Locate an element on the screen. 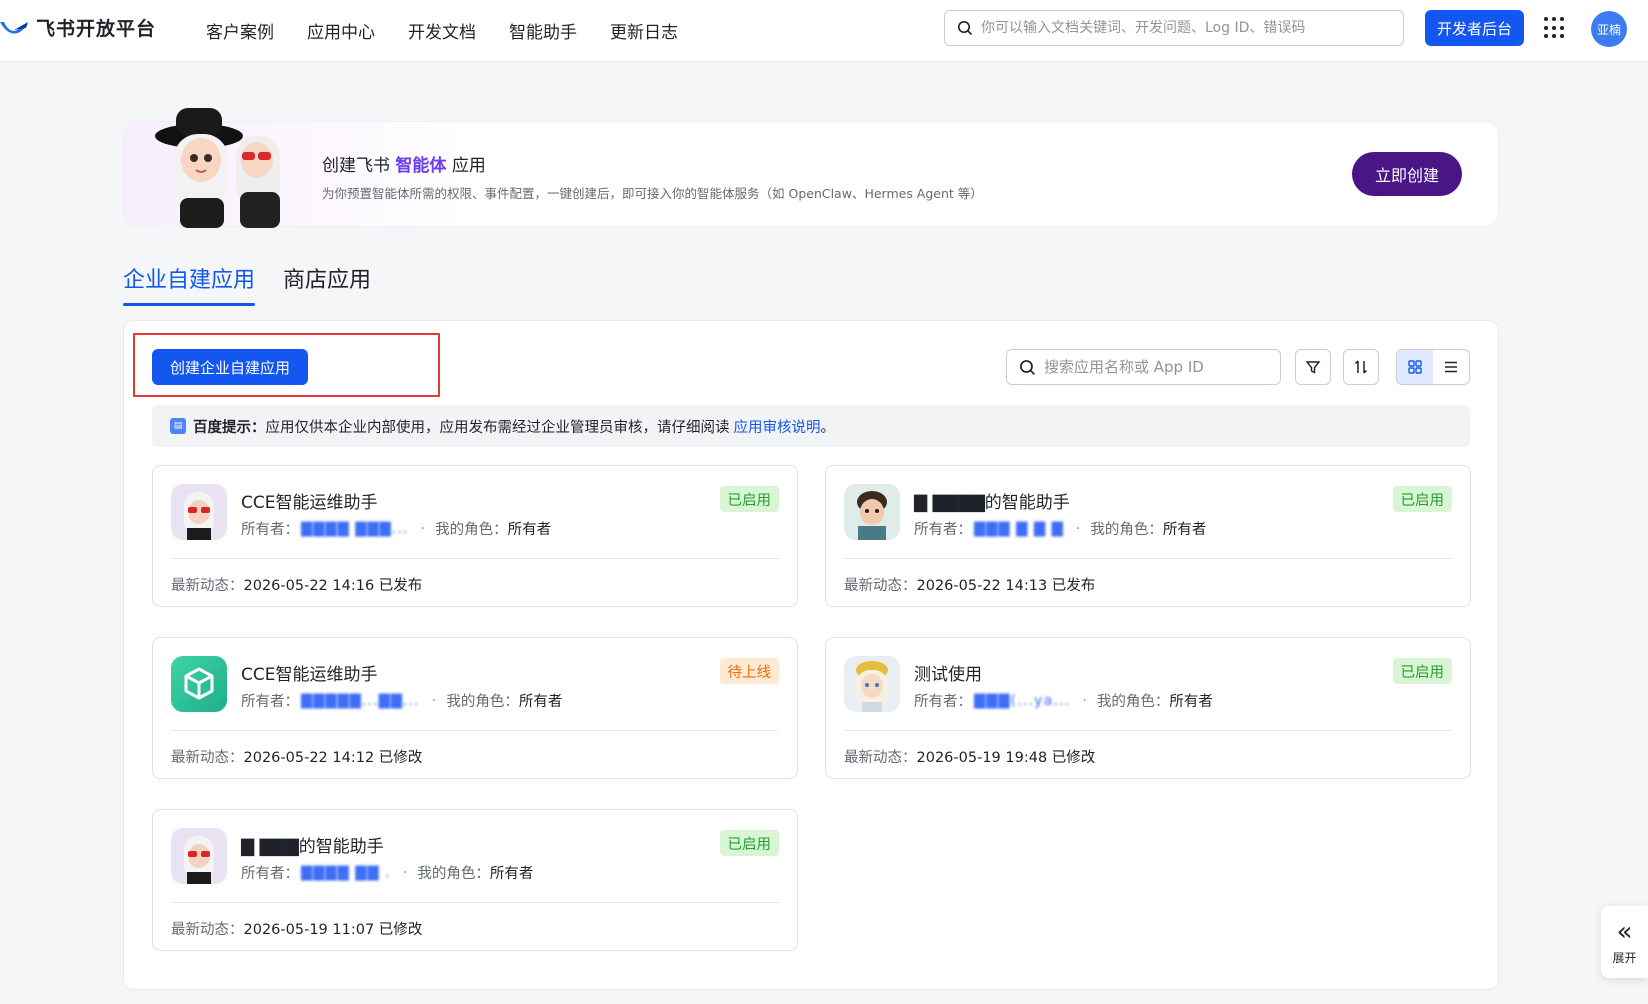 The image size is (1648, 1004). latest-value: 2026-05-22 14:16 已发布 is located at coordinates (333, 586).